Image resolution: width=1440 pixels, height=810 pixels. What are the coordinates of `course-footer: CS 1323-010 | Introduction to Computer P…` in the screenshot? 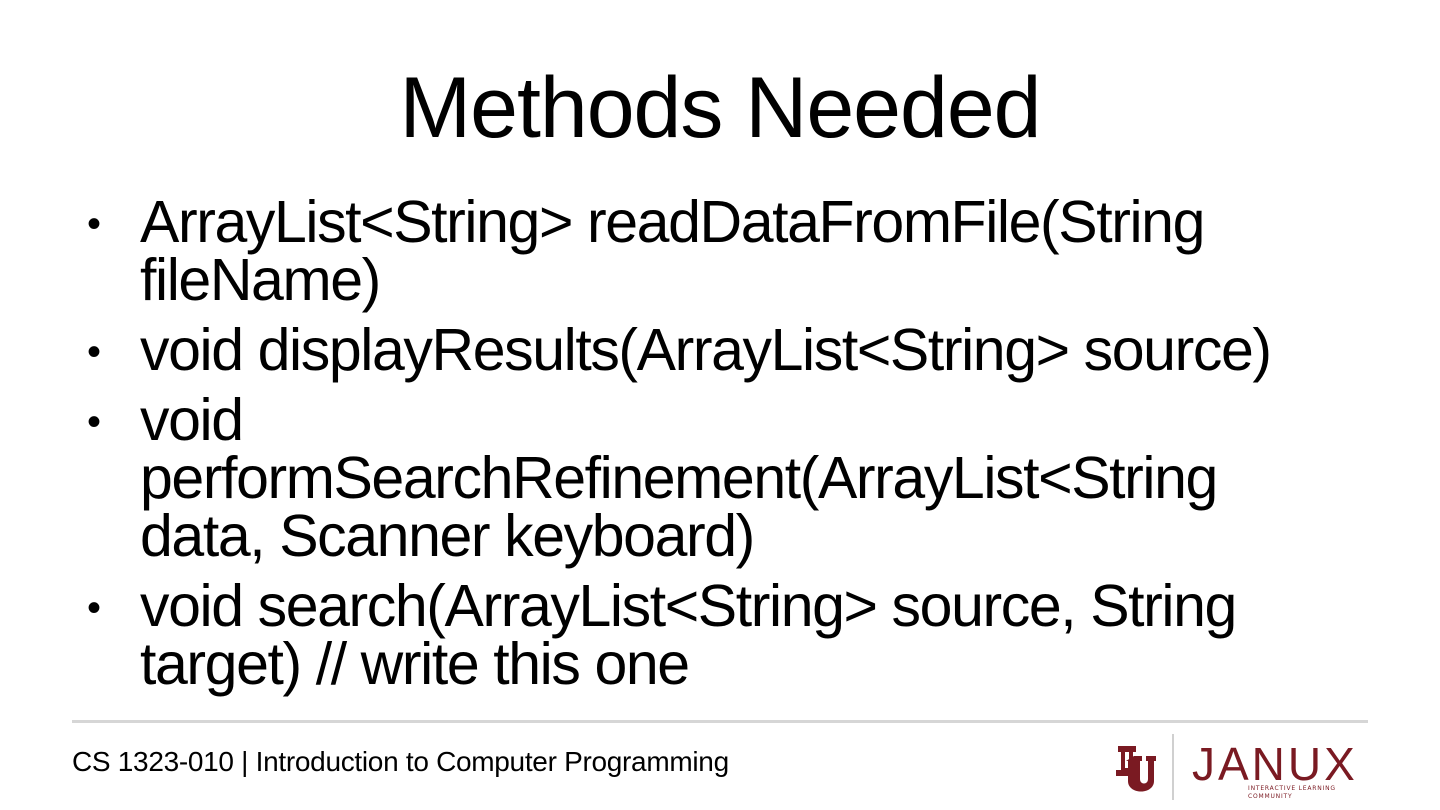 It's located at (400, 761).